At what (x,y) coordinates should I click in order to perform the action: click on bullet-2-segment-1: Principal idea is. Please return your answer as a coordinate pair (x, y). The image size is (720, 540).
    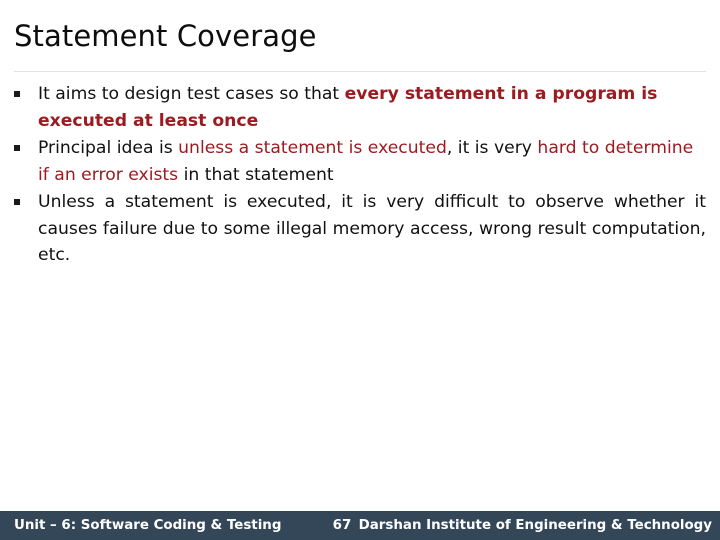
    Looking at the image, I should click on (108, 148).